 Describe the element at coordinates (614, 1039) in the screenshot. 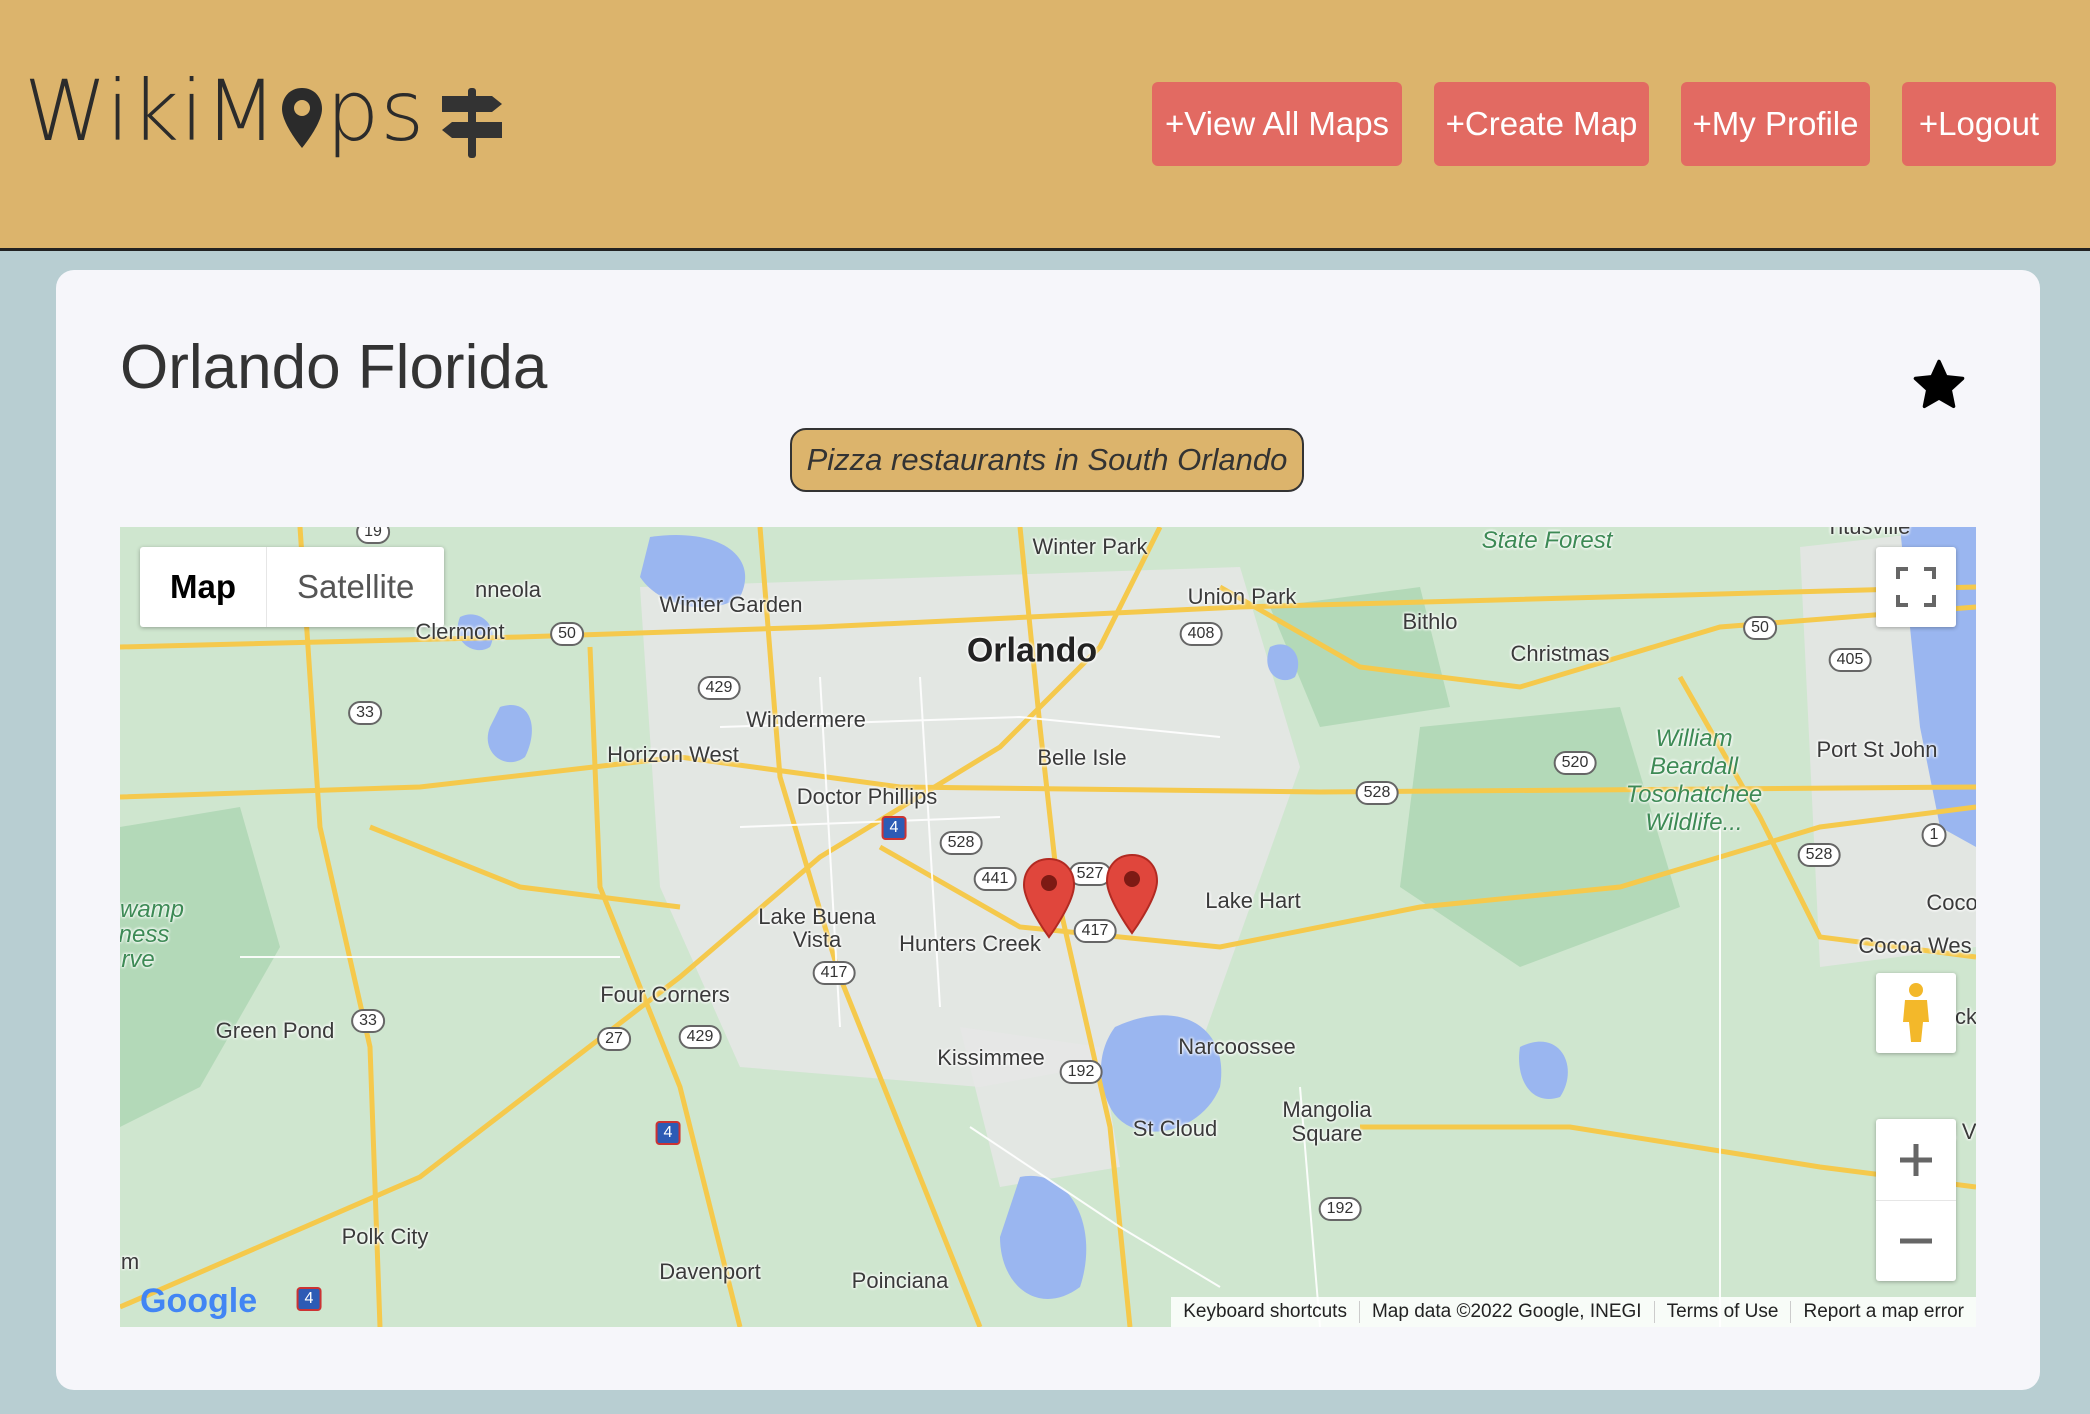

I see `route-shield: 27` at that location.